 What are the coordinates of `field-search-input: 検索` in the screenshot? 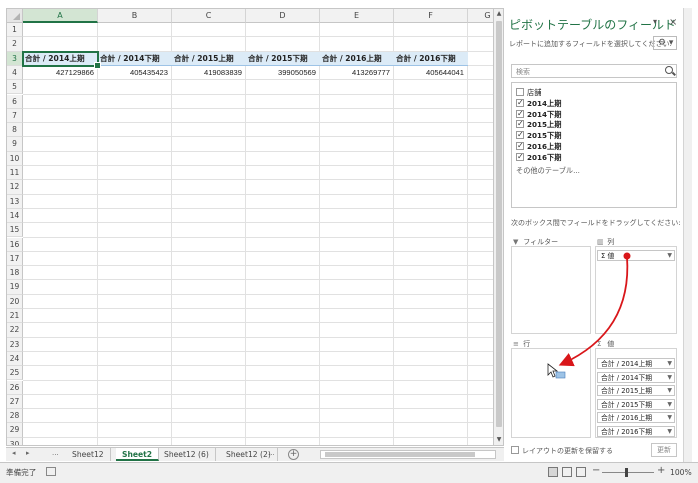 It's located at (594, 71).